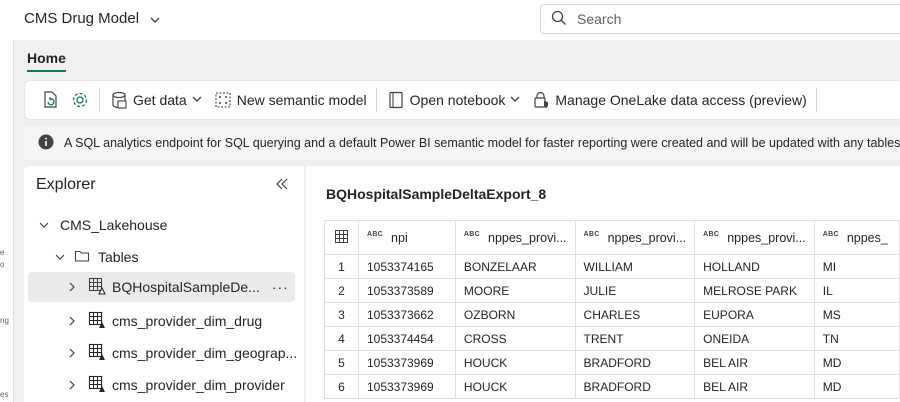  What do you see at coordinates (406, 237) in the screenshot?
I see `column-header: ABC npi` at bounding box center [406, 237].